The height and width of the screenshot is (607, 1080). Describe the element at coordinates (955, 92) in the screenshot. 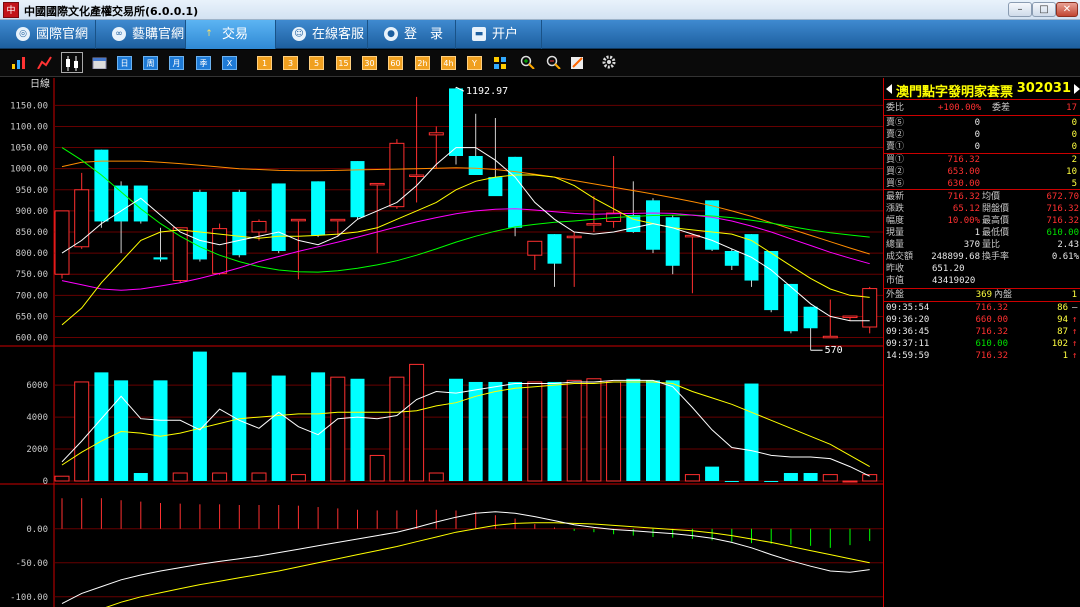

I see `stock-name: 澳門點字發明家套票` at that location.